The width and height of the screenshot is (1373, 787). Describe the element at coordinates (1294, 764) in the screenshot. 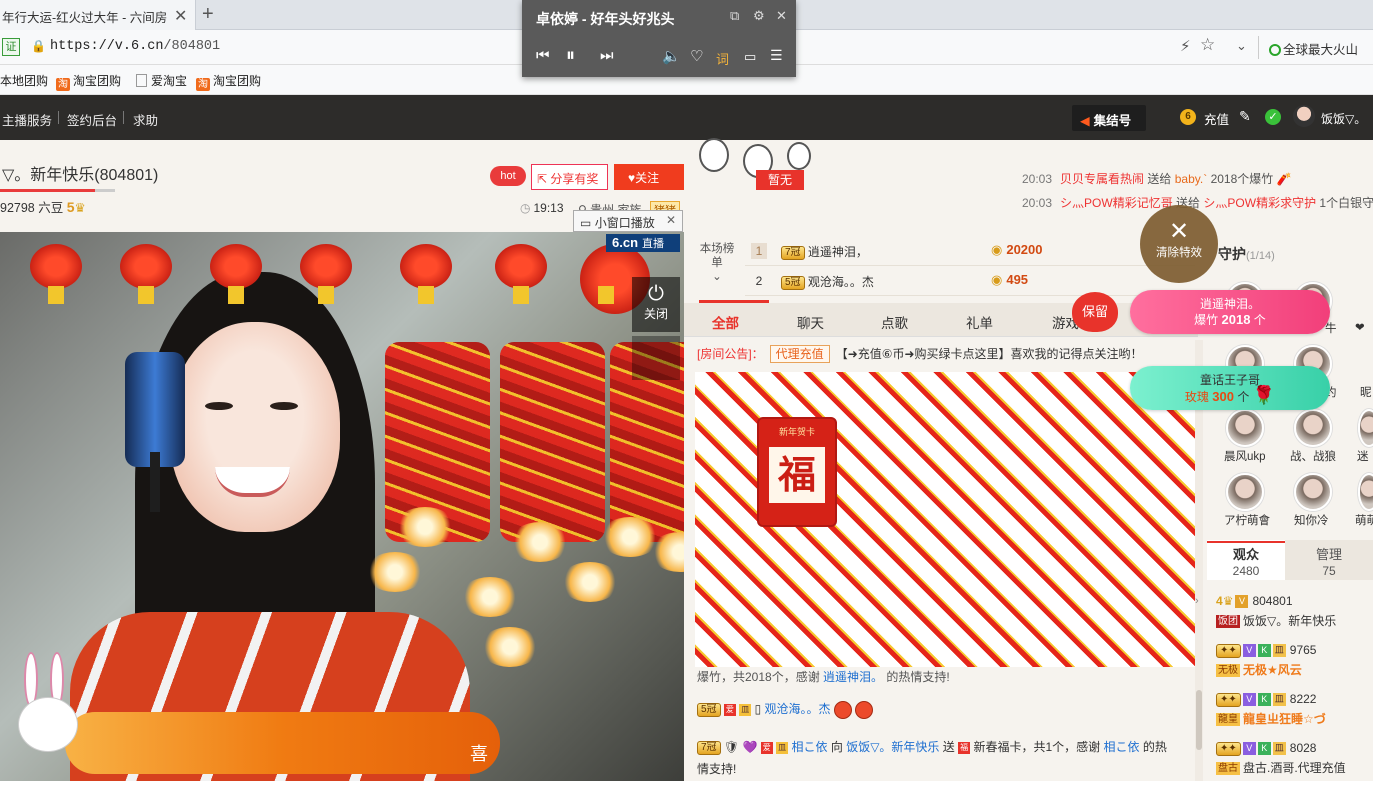

I see `audience-item: ✦✦ V K 皿 8028 盘古 盘古.酒哥.代理充值` at that location.